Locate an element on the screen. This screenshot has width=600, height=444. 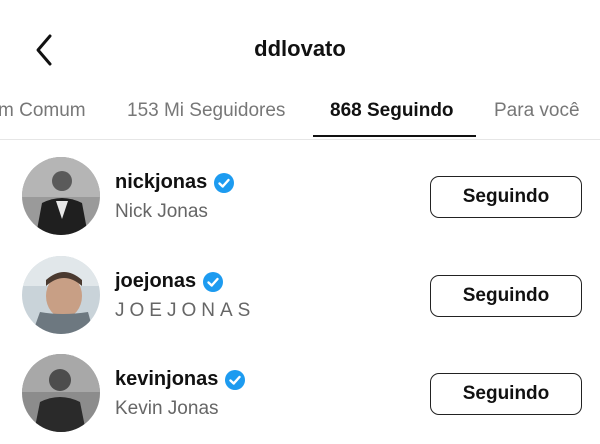
full-name: JOEJONAS is located at coordinates (185, 310).